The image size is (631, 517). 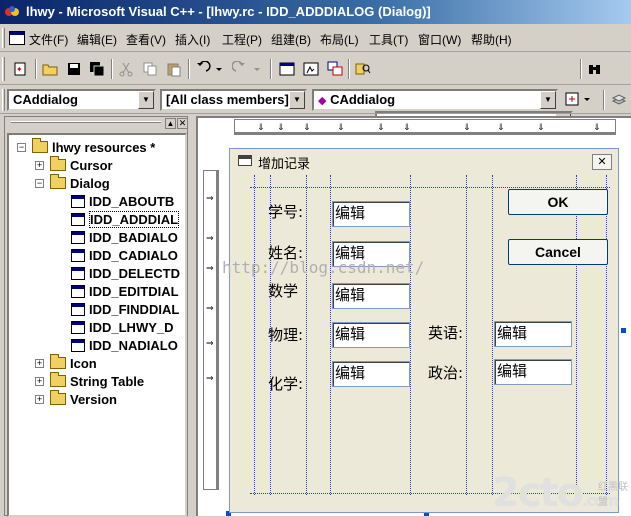 I want to click on menu-build: 组建(B), so click(x=291, y=39).